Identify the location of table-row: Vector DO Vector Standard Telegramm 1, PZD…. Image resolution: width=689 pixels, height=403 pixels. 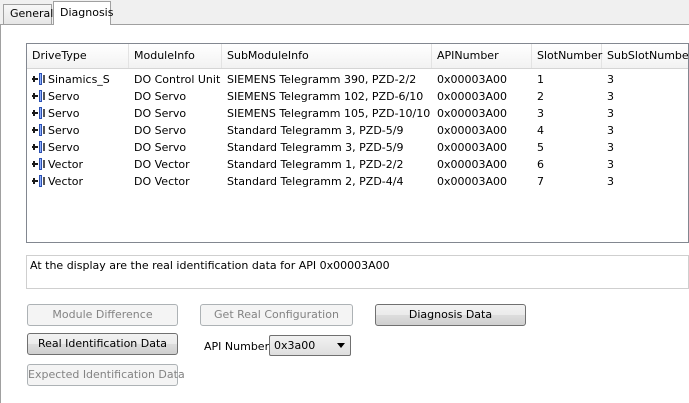
(357, 164).